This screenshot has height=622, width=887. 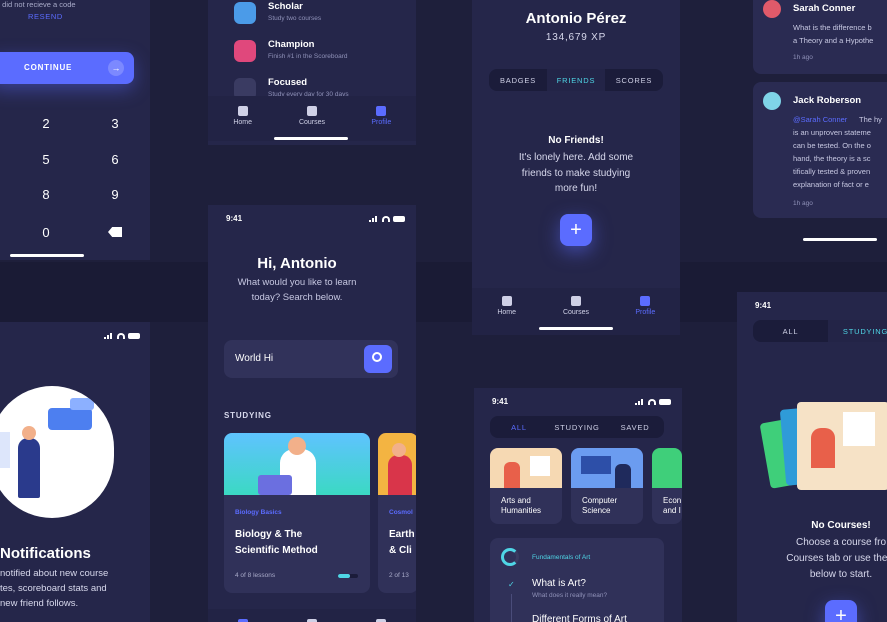 What do you see at coordinates (634, 80) in the screenshot?
I see `tab-scores: SCORES` at bounding box center [634, 80].